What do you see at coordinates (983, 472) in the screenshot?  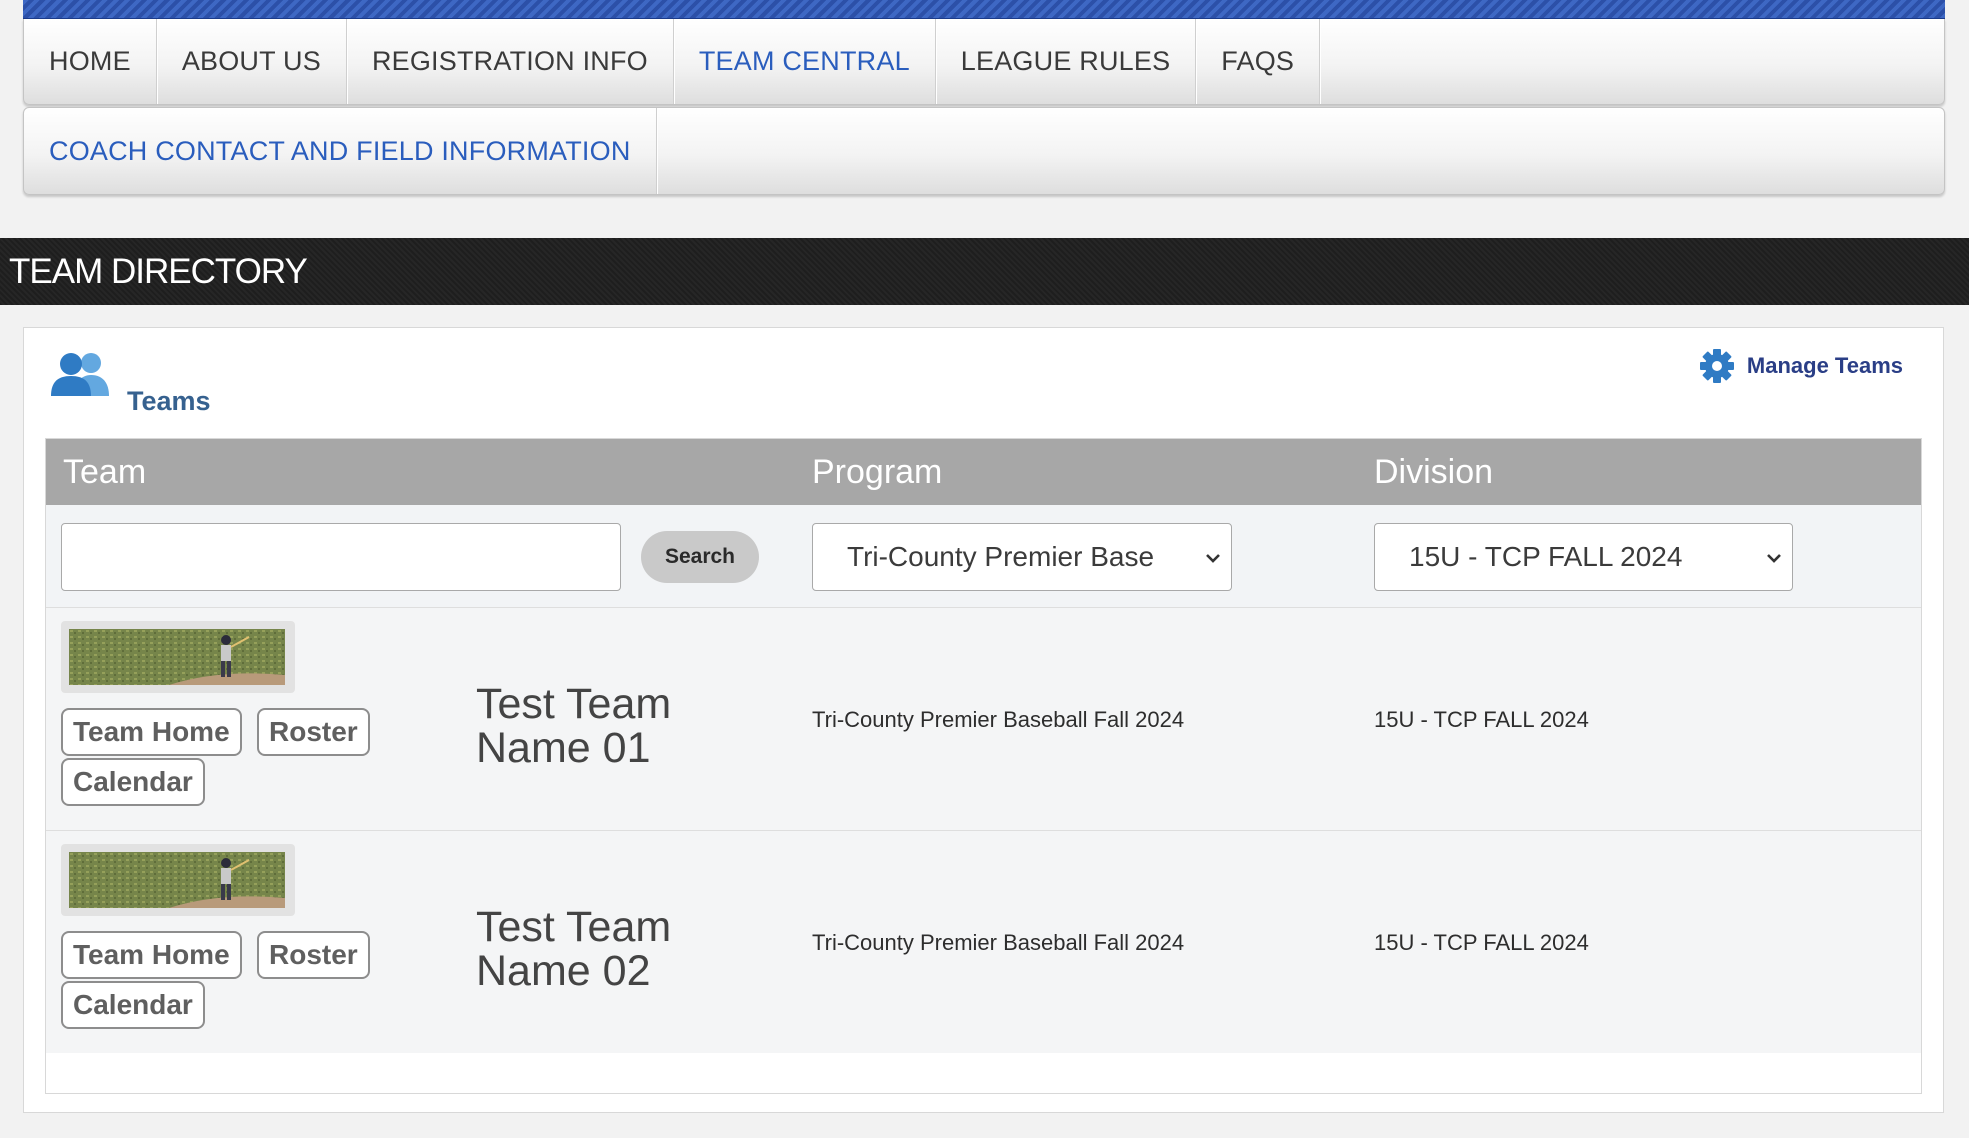 I see `table-header: Team Program Division` at bounding box center [983, 472].